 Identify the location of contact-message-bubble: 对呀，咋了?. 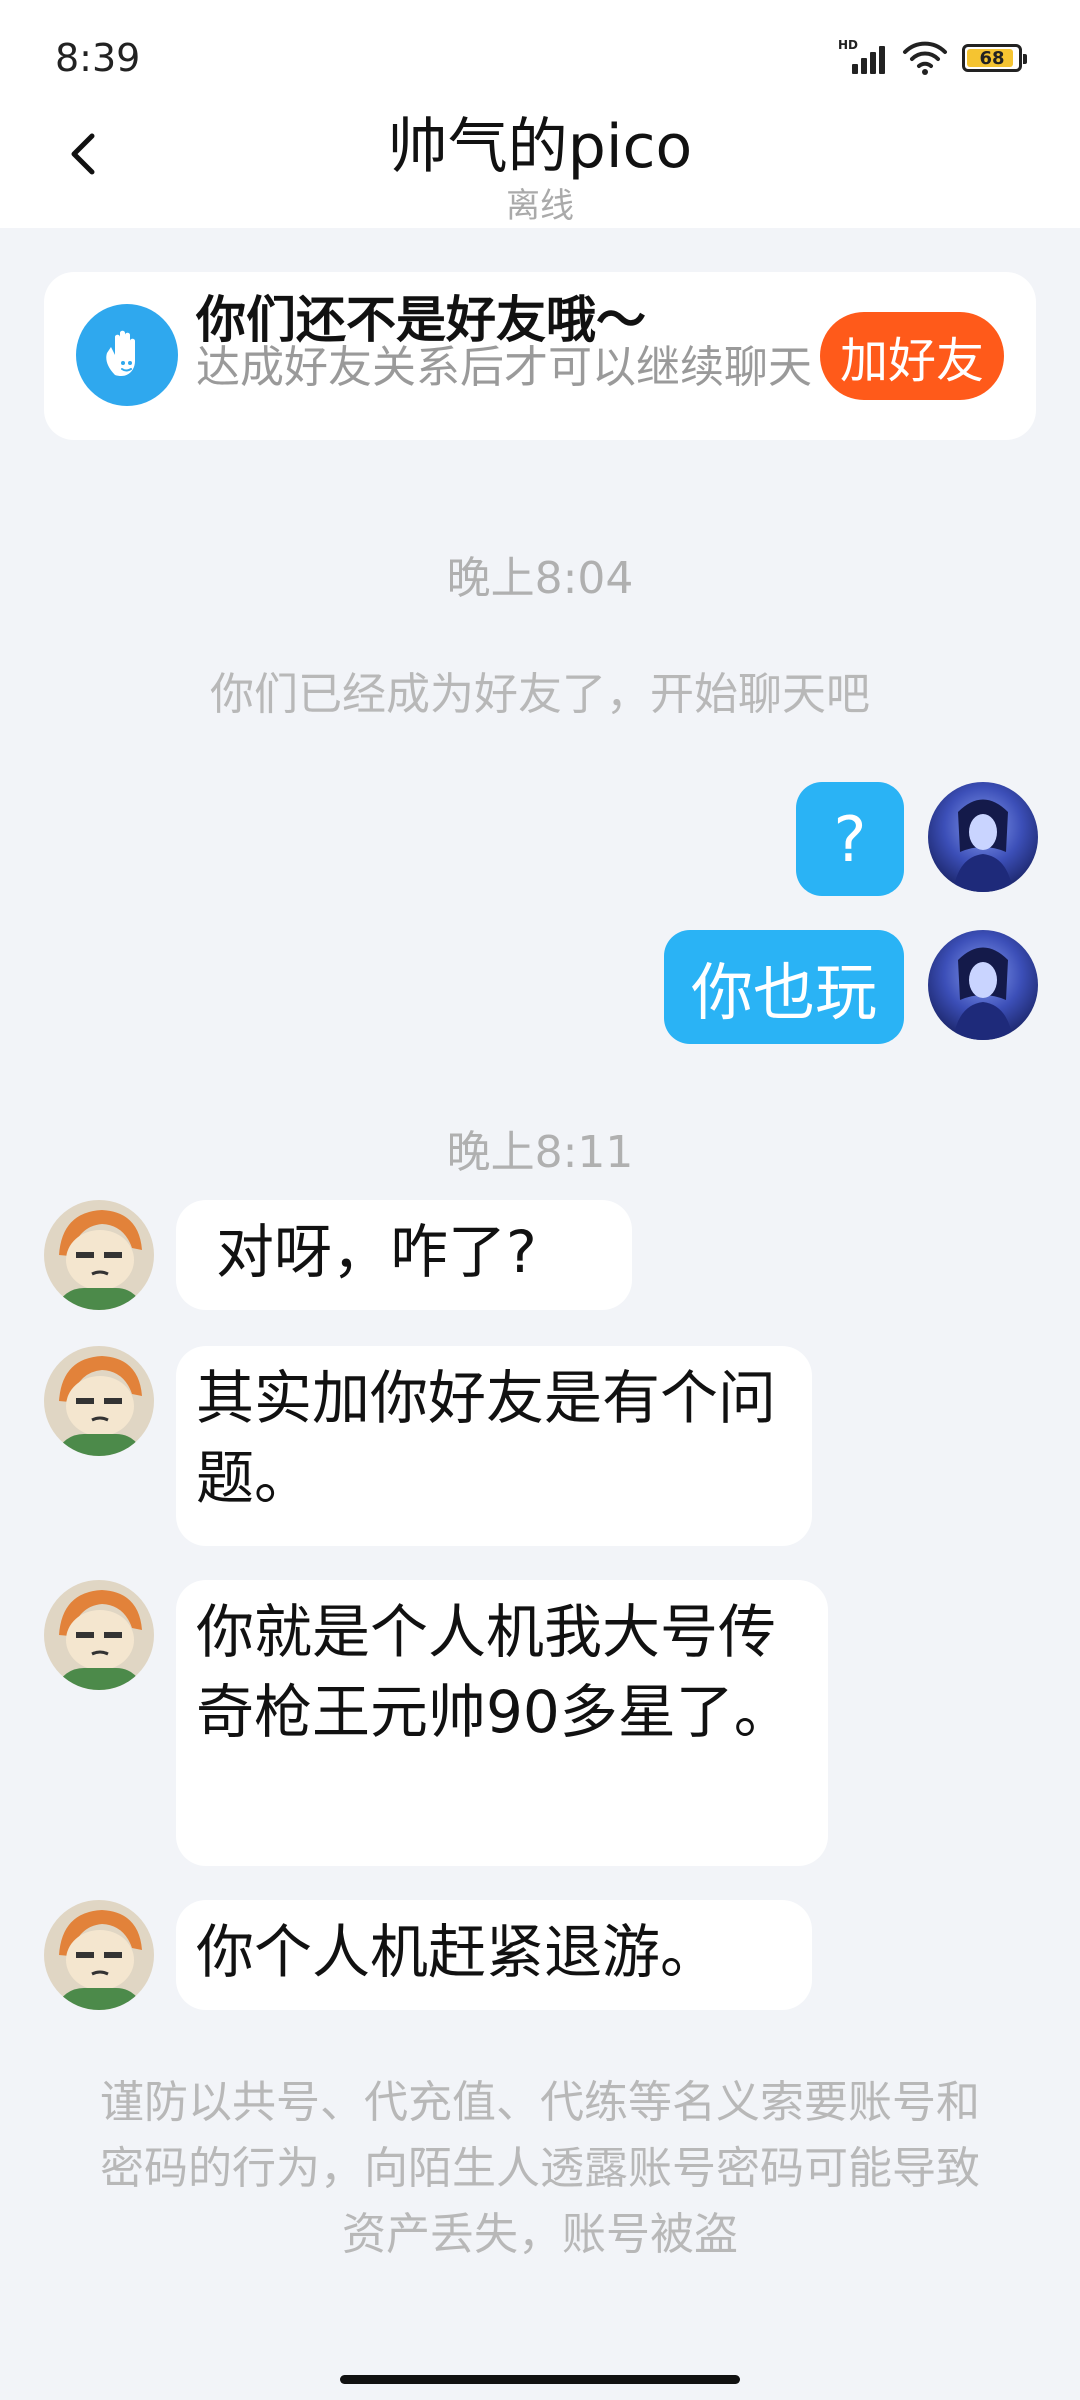
(404, 1255).